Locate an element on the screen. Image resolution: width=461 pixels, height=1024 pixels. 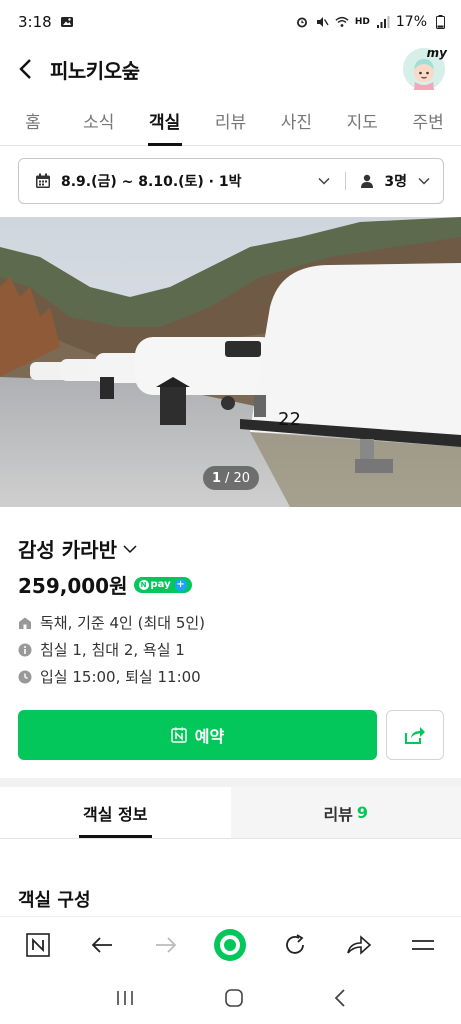
system-back-icon is located at coordinates (339, 998).